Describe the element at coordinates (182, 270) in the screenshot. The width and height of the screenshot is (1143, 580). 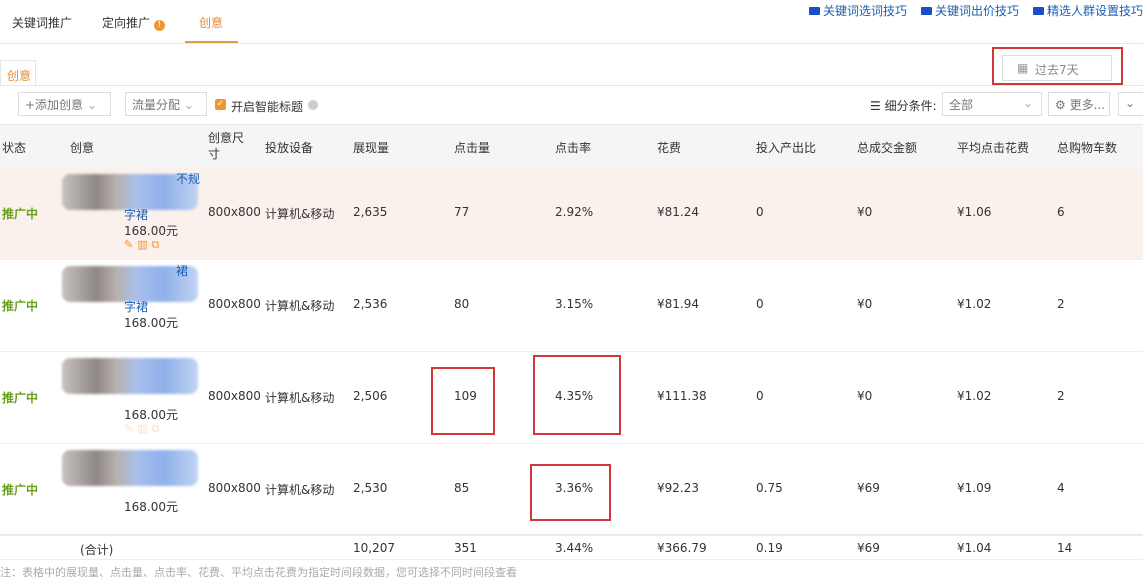
I see `creative-title: 裙` at that location.